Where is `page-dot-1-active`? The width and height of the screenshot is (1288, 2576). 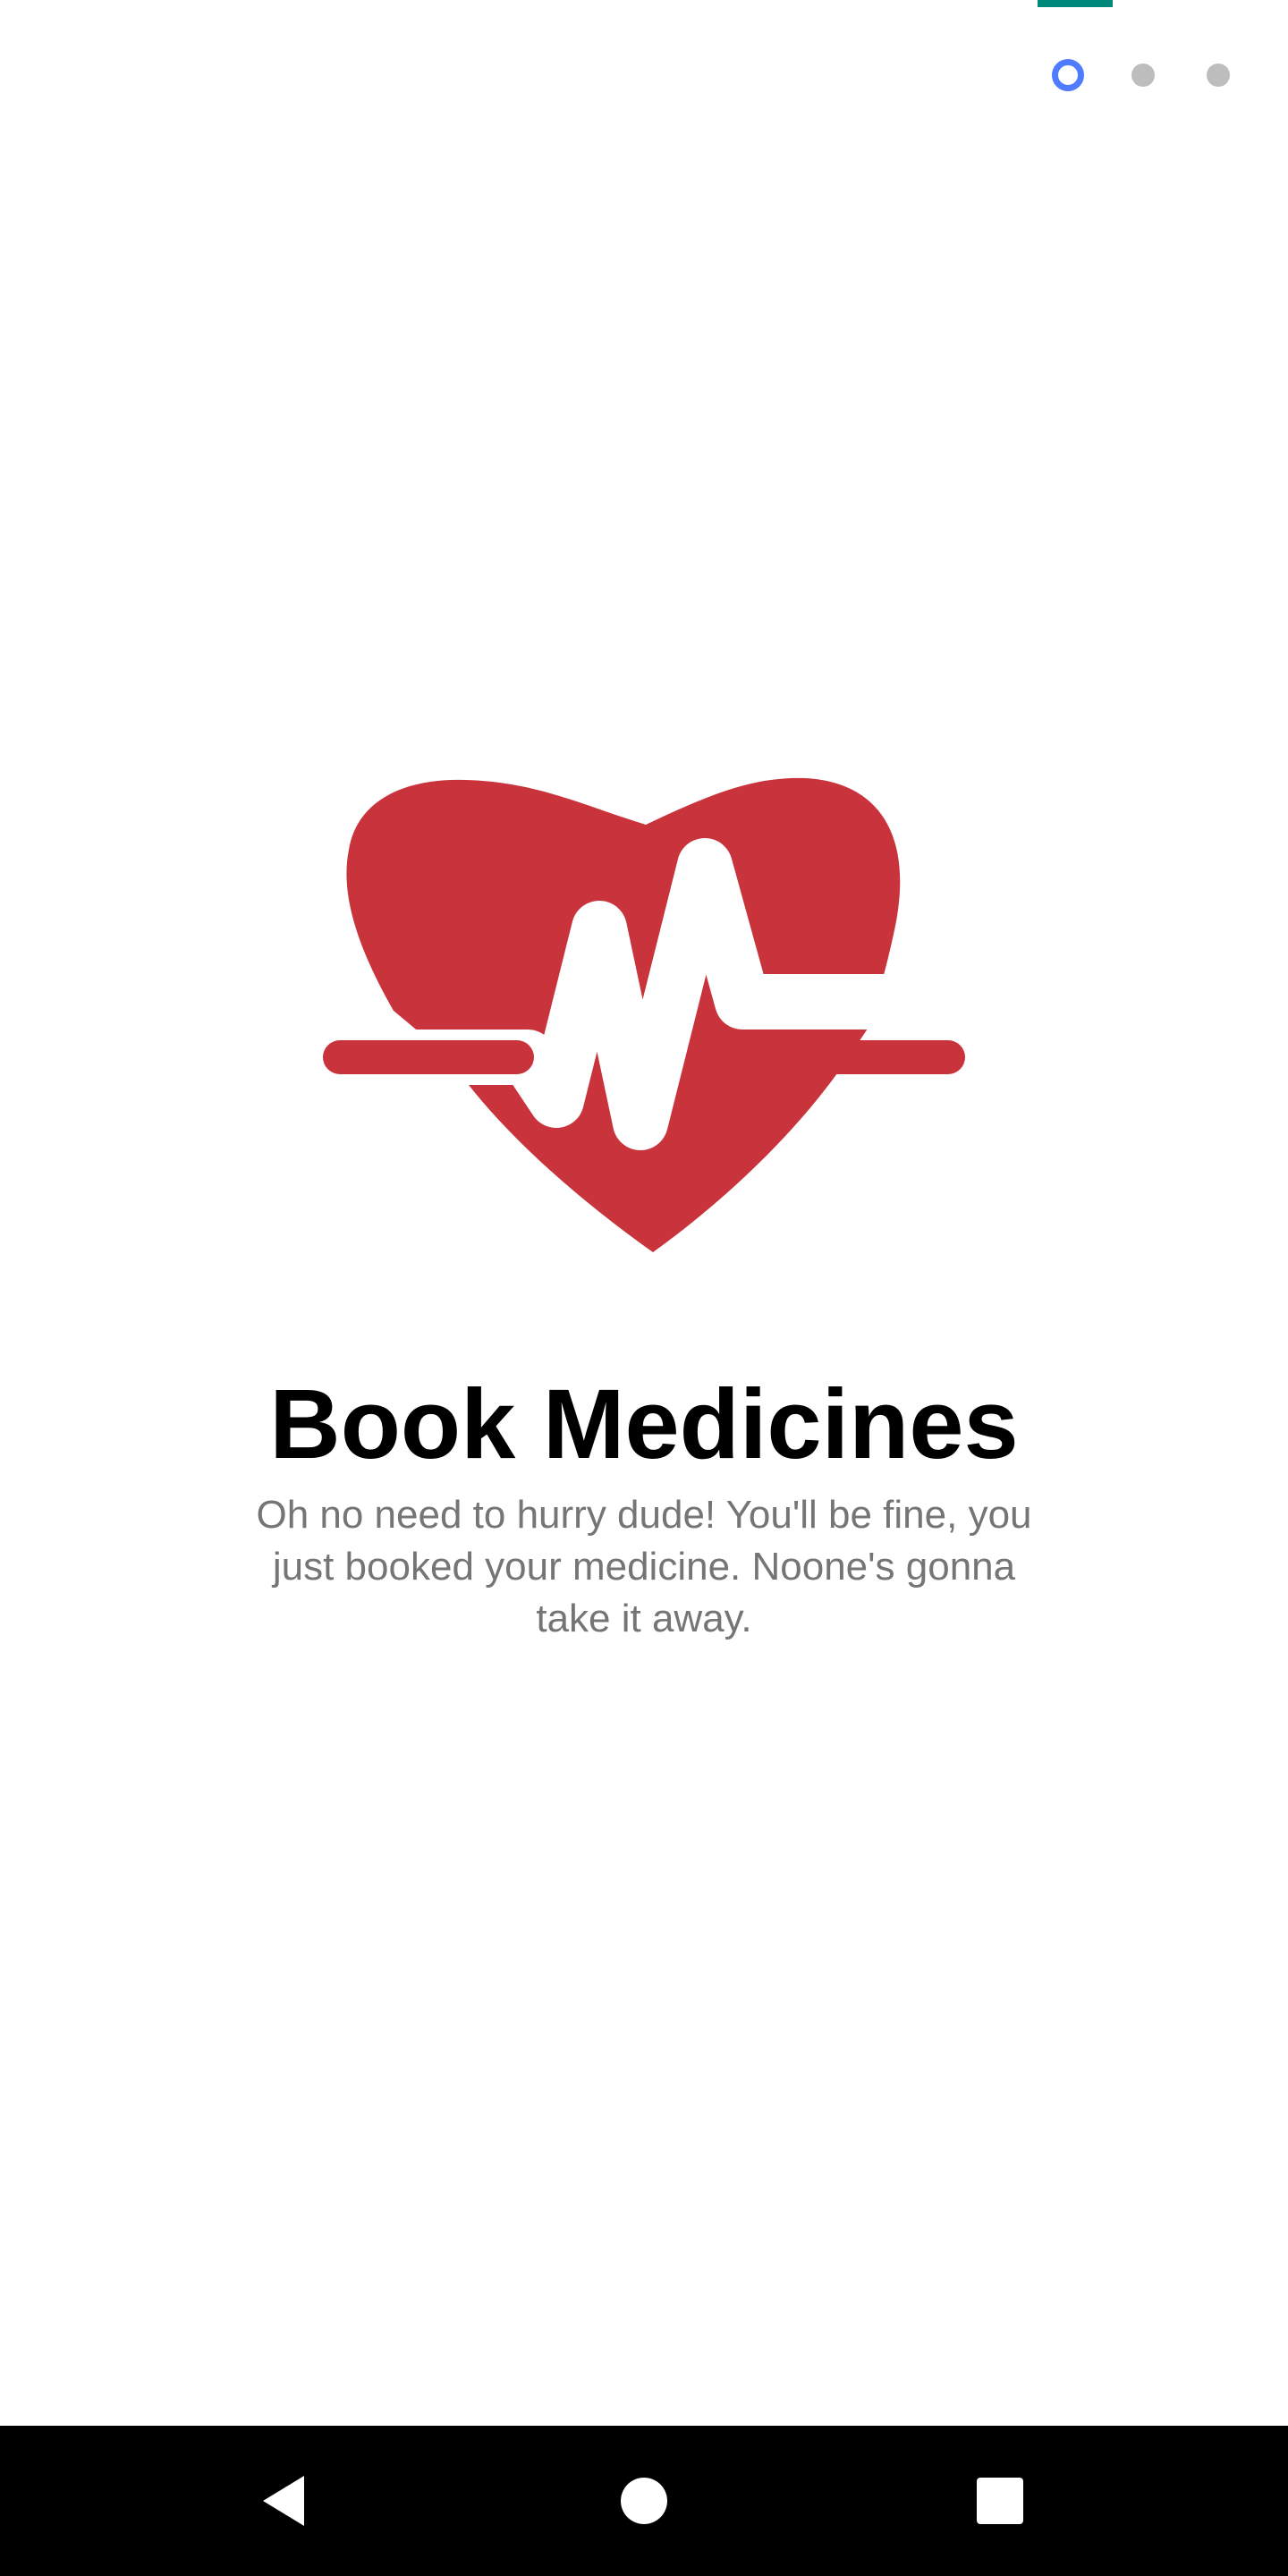 page-dot-1-active is located at coordinates (1068, 75).